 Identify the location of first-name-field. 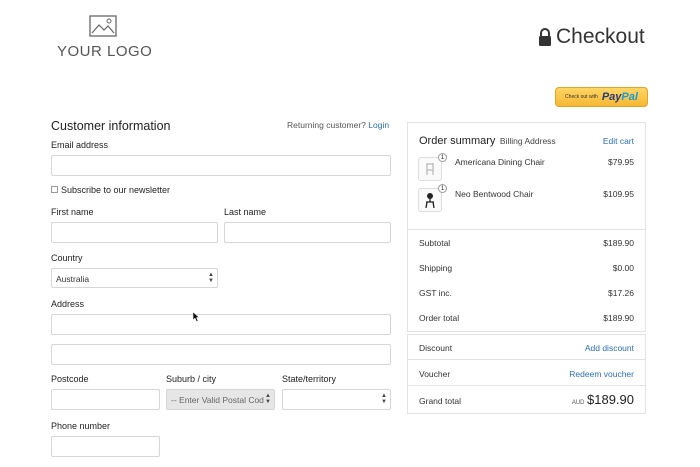
(134, 232).